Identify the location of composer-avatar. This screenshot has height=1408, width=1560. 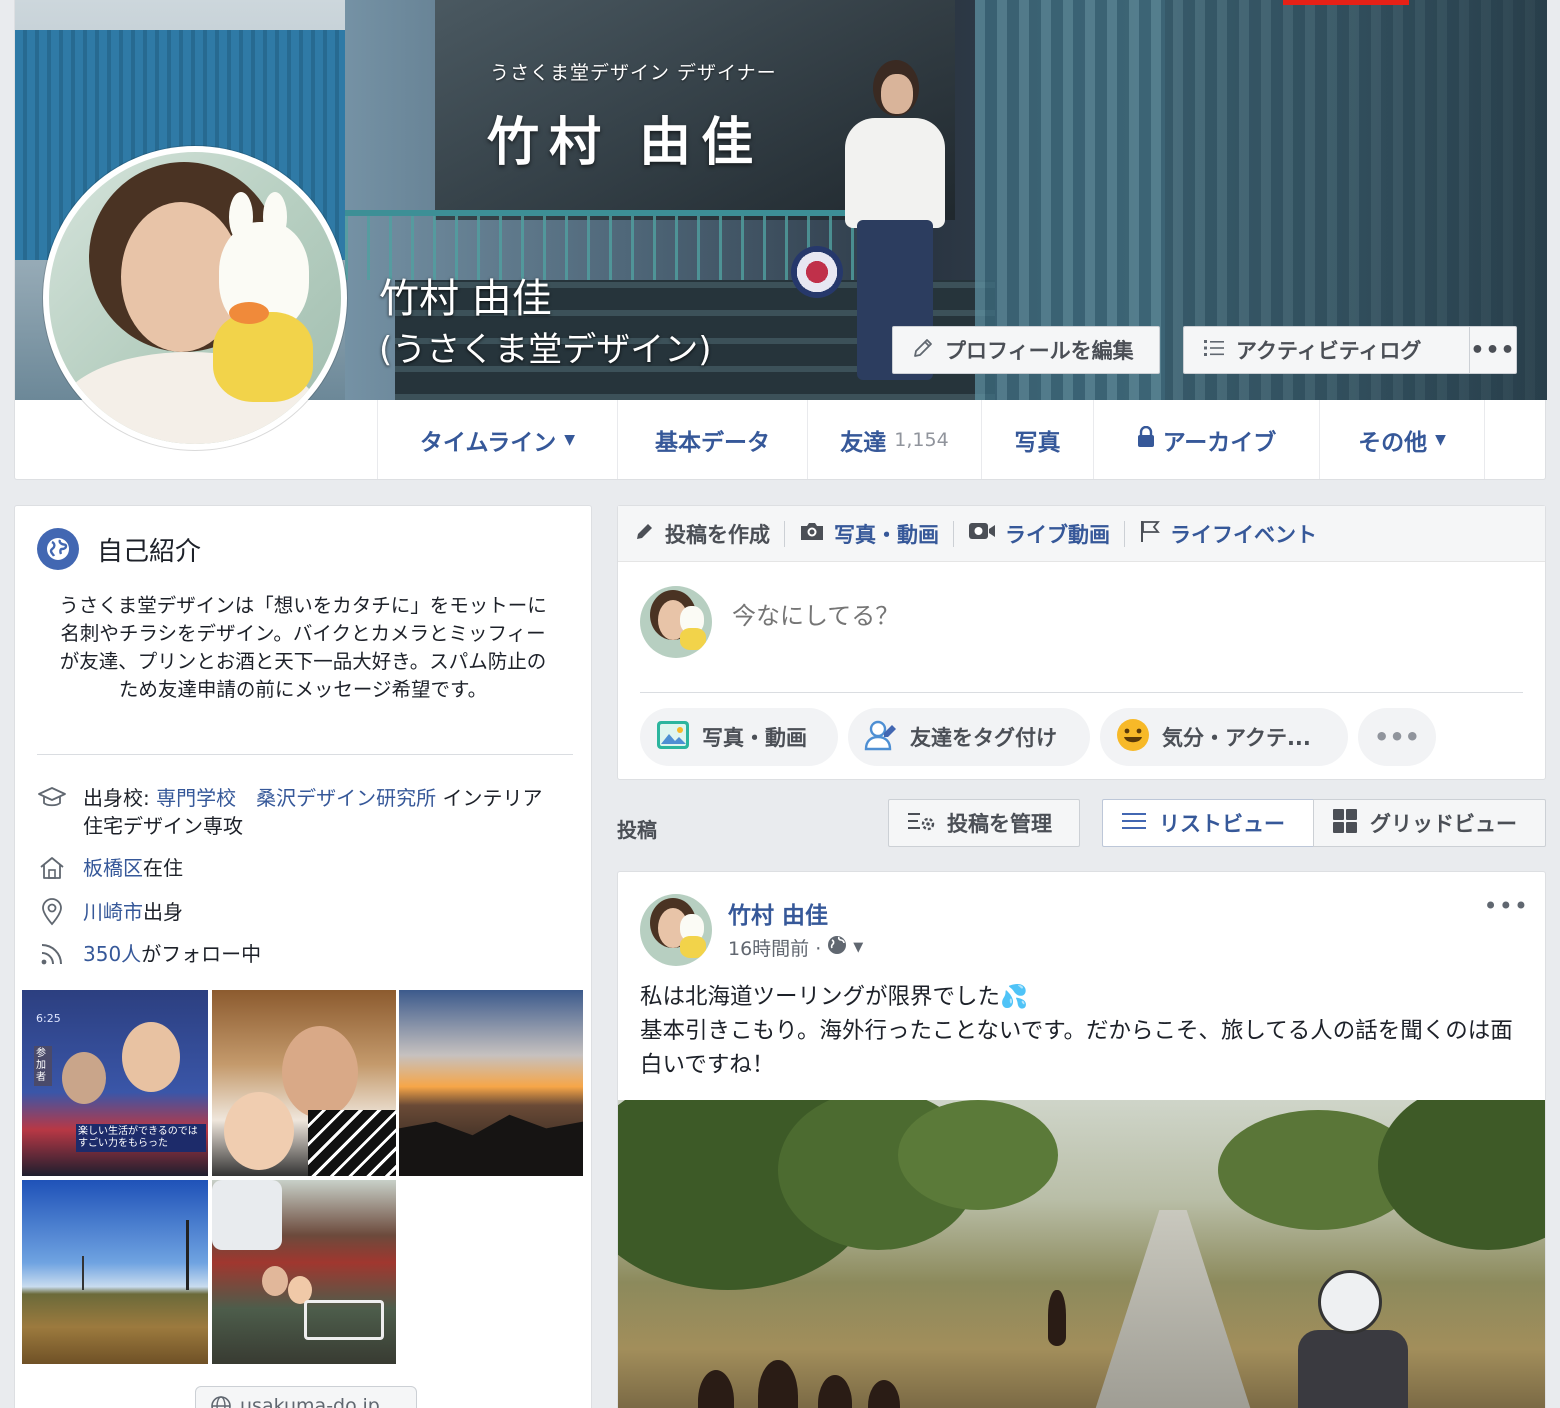
(676, 622).